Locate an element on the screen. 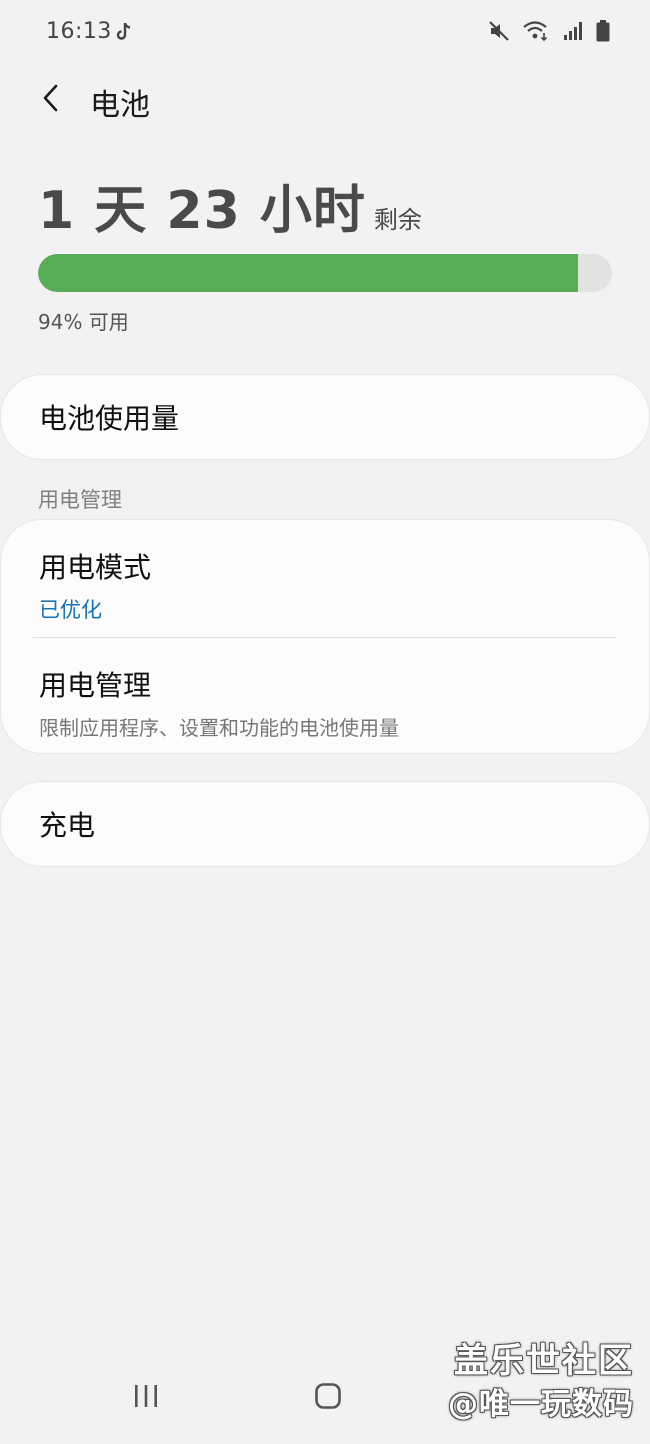  power-mode-title: 用电模式 is located at coordinates (95, 567).